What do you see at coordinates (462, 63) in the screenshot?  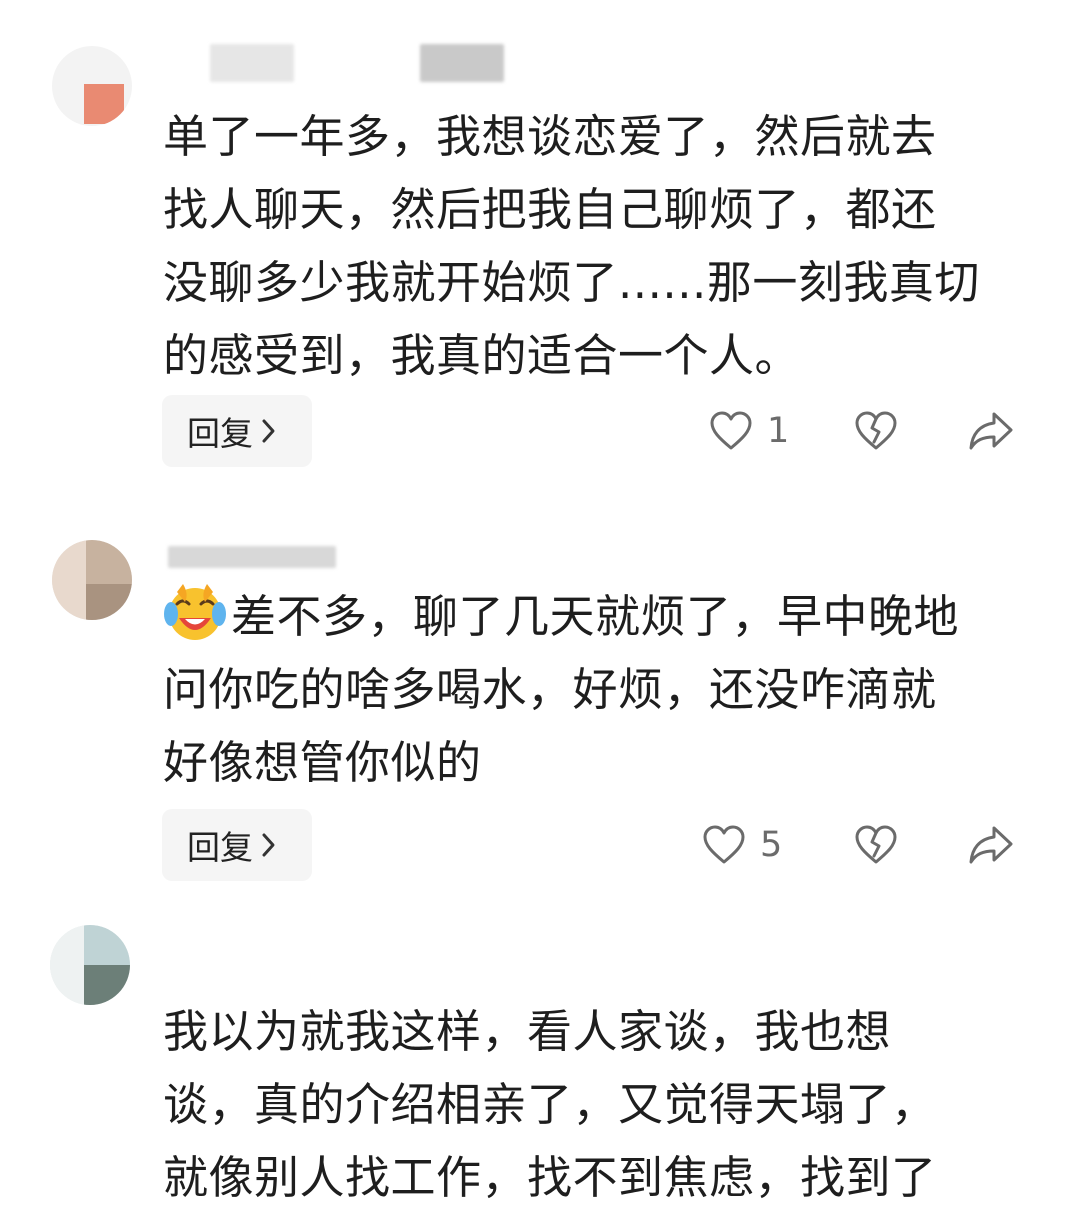 I see `user-meta-blurred` at bounding box center [462, 63].